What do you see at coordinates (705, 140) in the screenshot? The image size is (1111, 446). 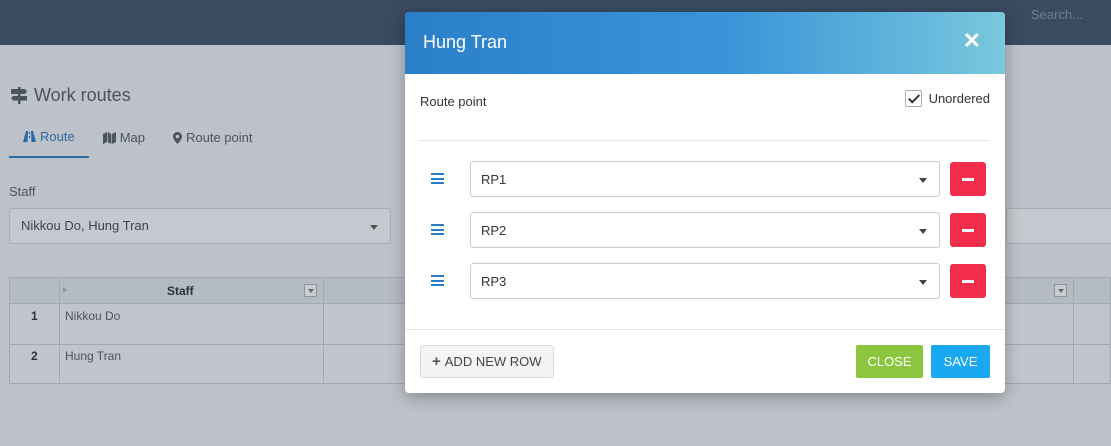 I see `divider` at bounding box center [705, 140].